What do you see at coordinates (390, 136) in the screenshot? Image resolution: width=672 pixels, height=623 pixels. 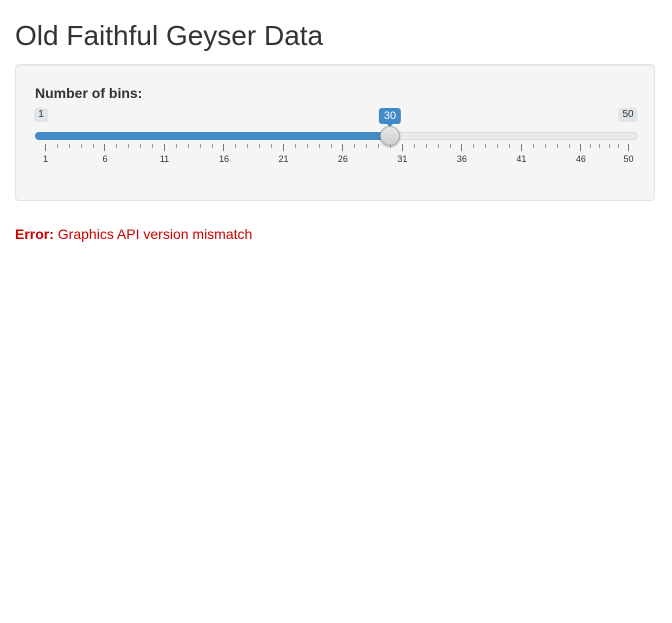 I see `slider-handle` at bounding box center [390, 136].